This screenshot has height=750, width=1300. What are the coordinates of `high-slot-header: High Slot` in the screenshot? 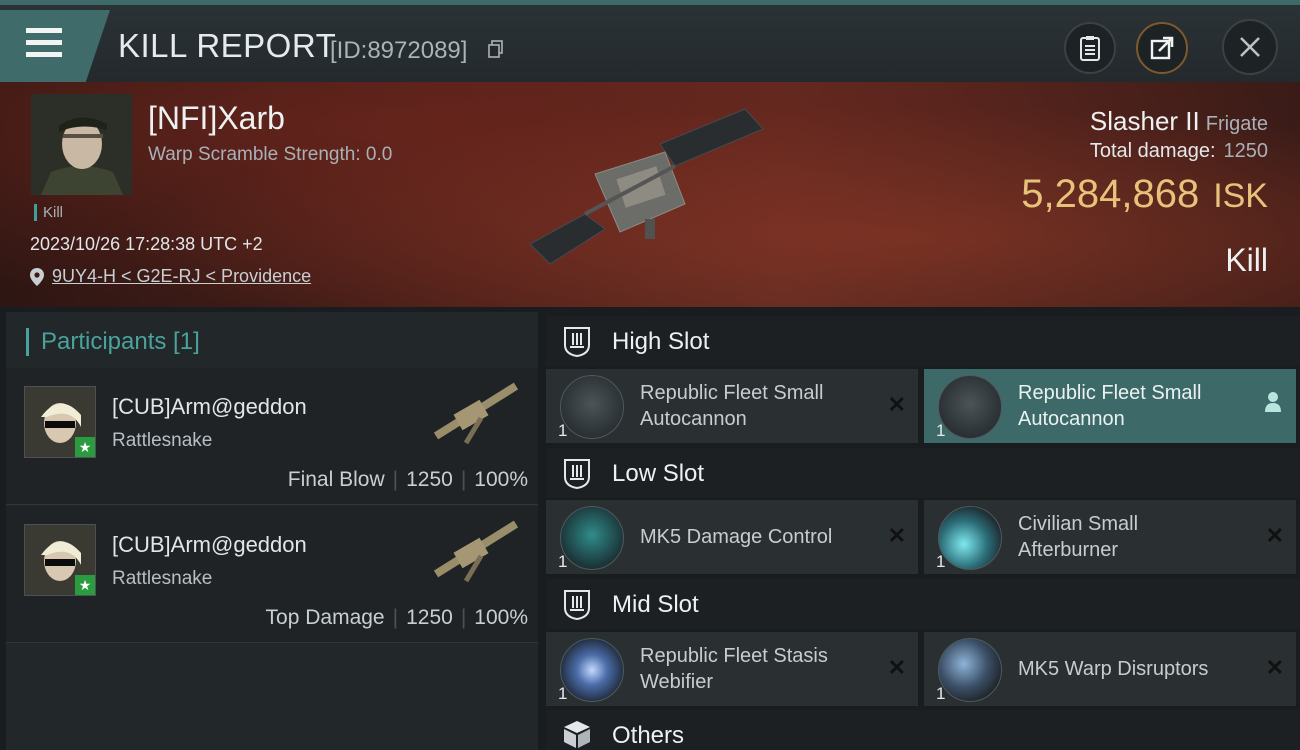 It's located at (923, 341).